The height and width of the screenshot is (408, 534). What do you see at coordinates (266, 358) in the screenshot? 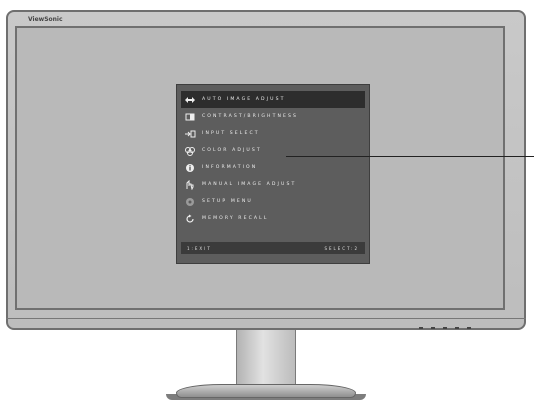
I see `monitor-stand-neck` at bounding box center [266, 358].